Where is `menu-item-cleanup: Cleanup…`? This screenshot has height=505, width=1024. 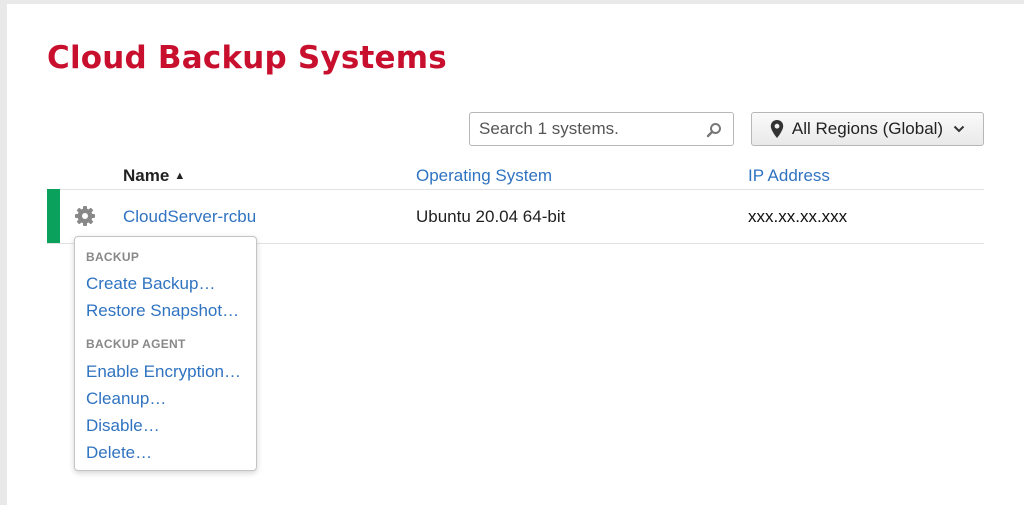 menu-item-cleanup: Cleanup… is located at coordinates (126, 399).